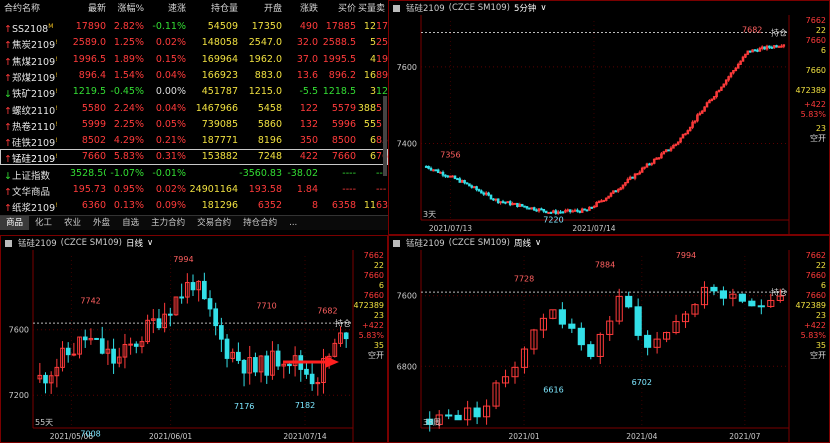 Image resolution: width=830 pixels, height=443 pixels. What do you see at coordinates (308, 124) in the screenshot?
I see `cell-diff: 132` at bounding box center [308, 124].